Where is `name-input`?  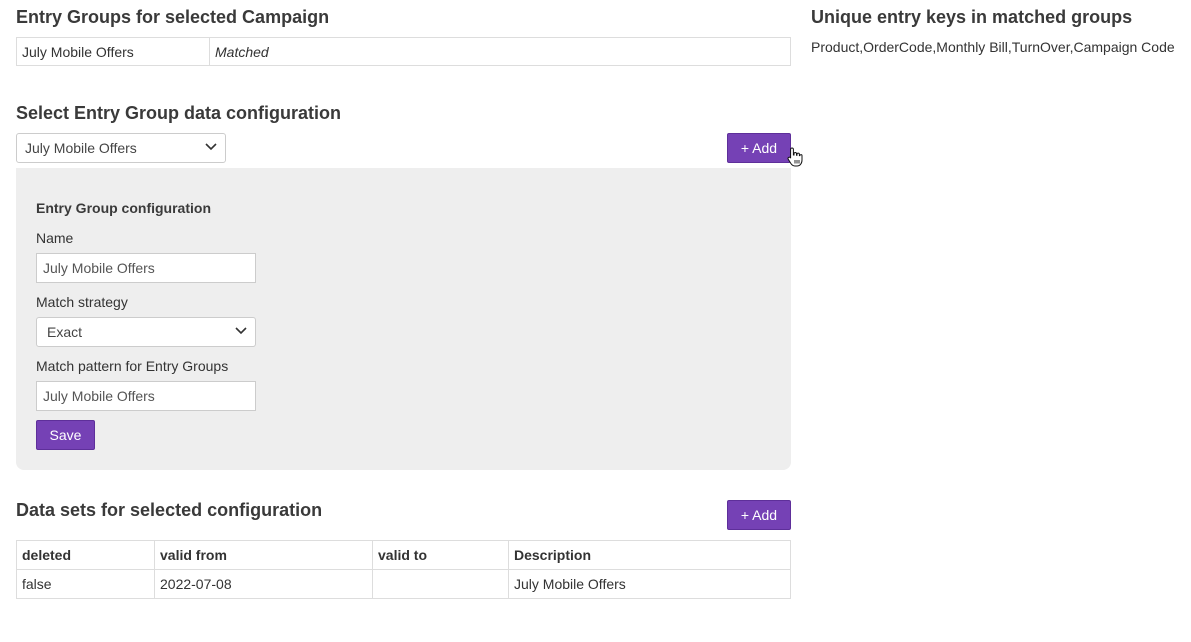 name-input is located at coordinates (146, 268).